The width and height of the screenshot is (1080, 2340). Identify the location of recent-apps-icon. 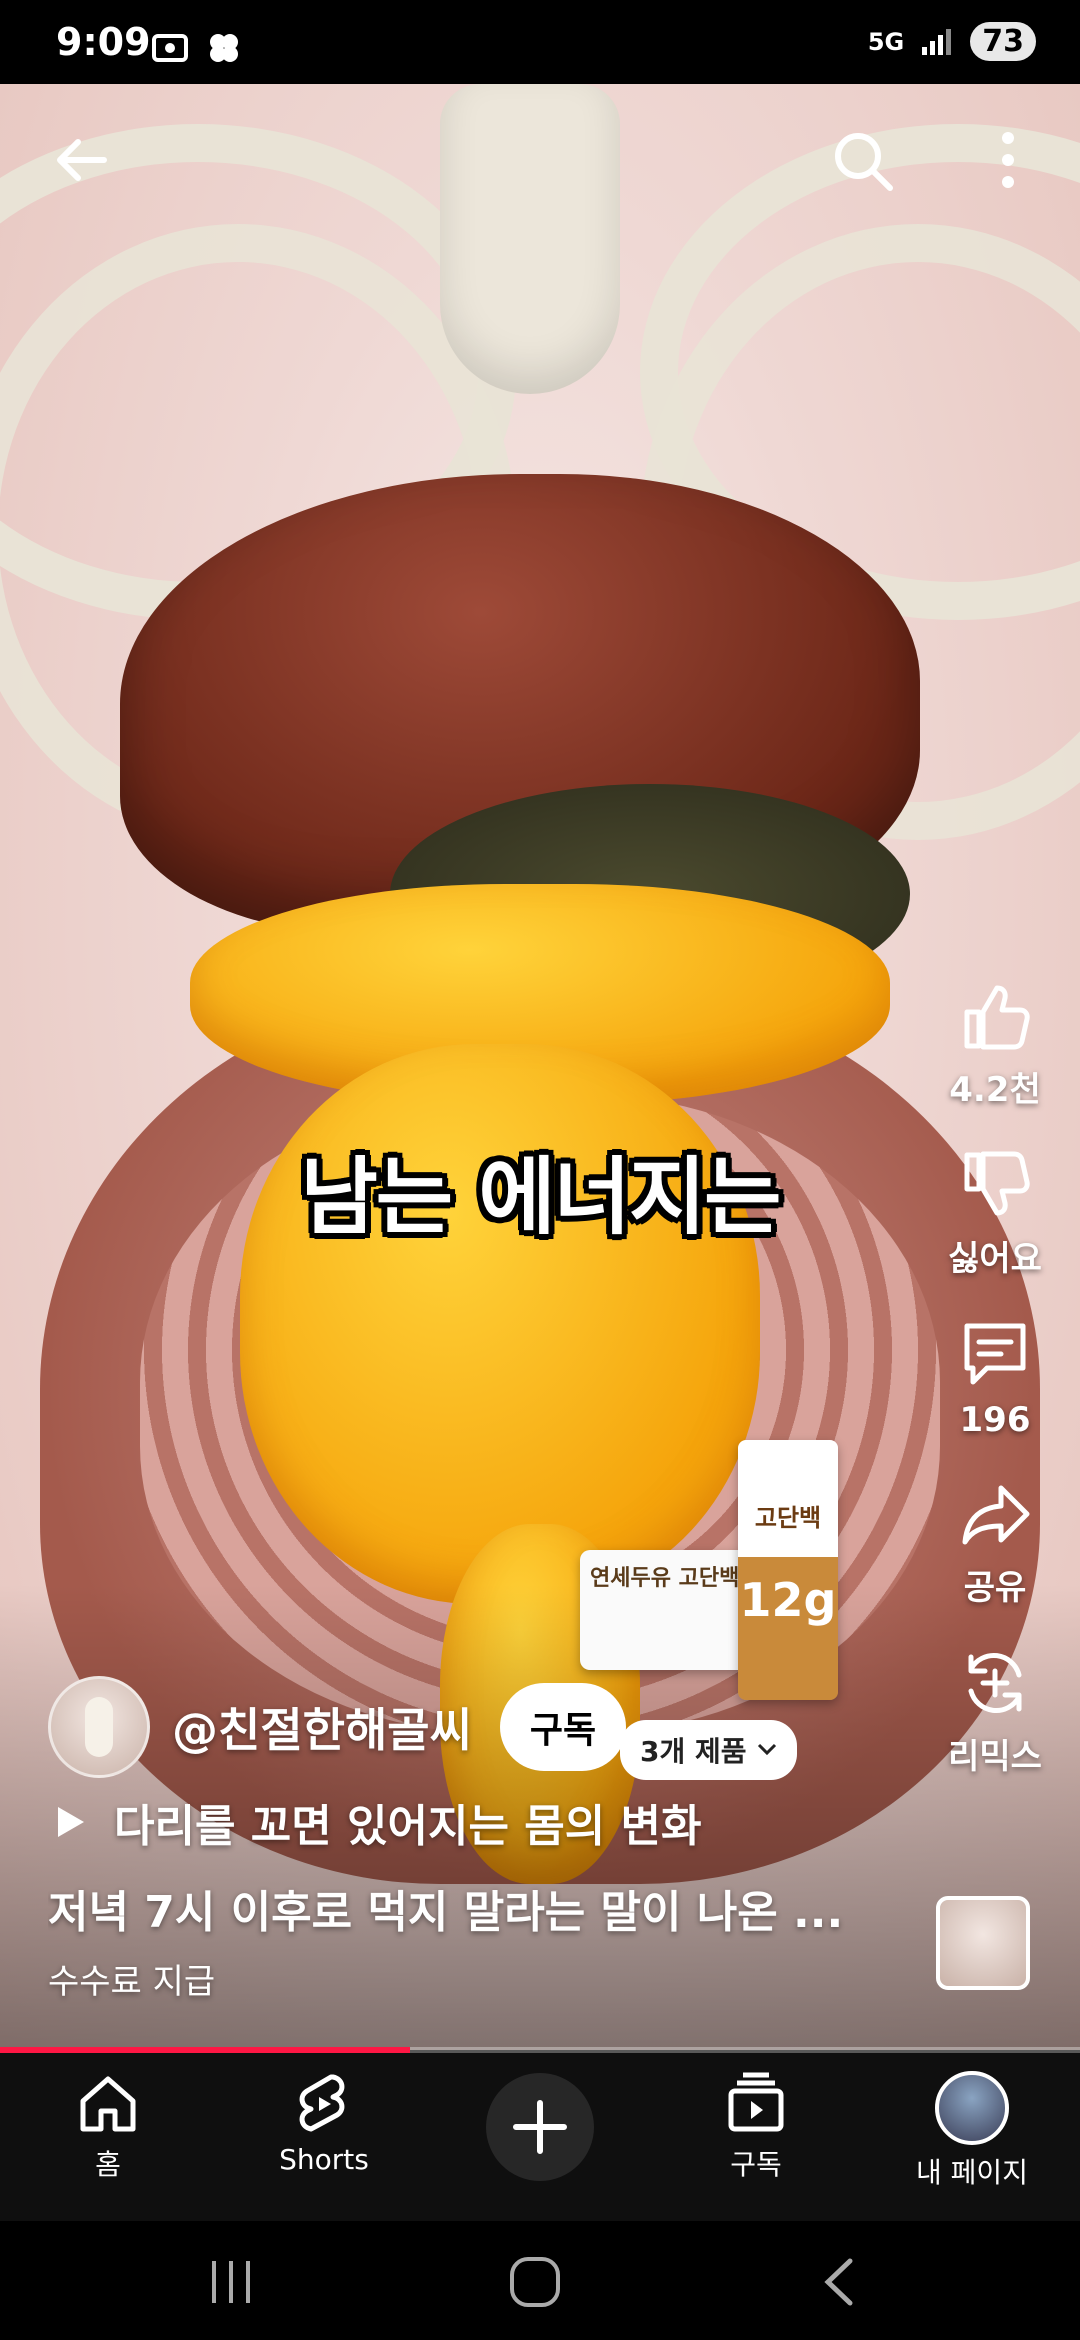
(231, 2282).